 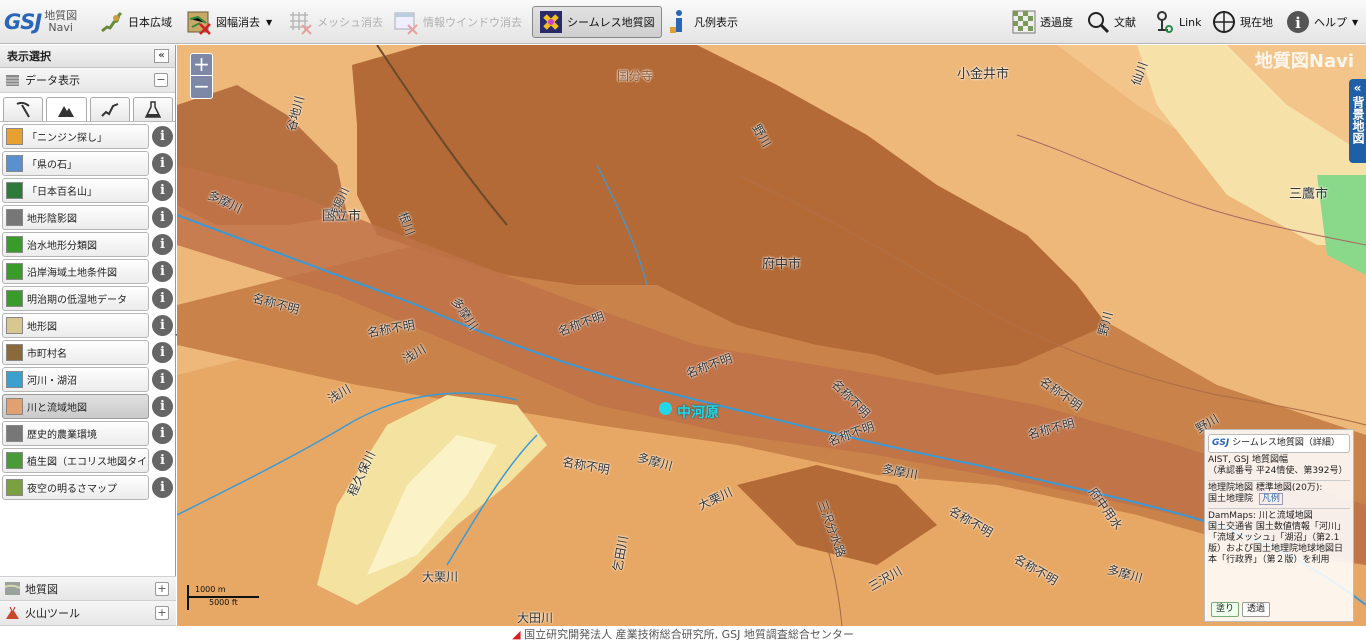 What do you see at coordinates (1165, 22) in the screenshot?
I see `link-icon` at bounding box center [1165, 22].